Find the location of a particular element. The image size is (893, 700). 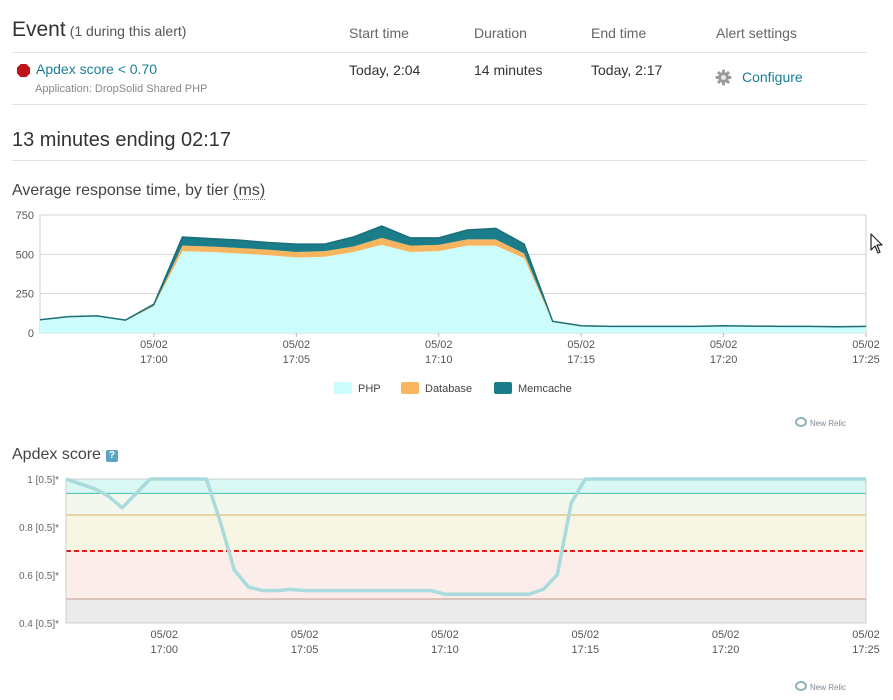

y-tick-label: 0.8 [0.5]* is located at coordinates (39, 528).